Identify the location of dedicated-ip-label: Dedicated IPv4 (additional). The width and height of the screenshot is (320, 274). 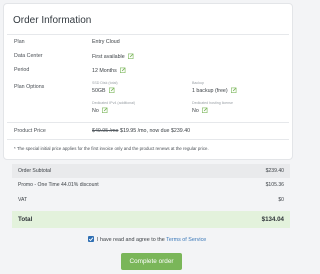
(114, 103).